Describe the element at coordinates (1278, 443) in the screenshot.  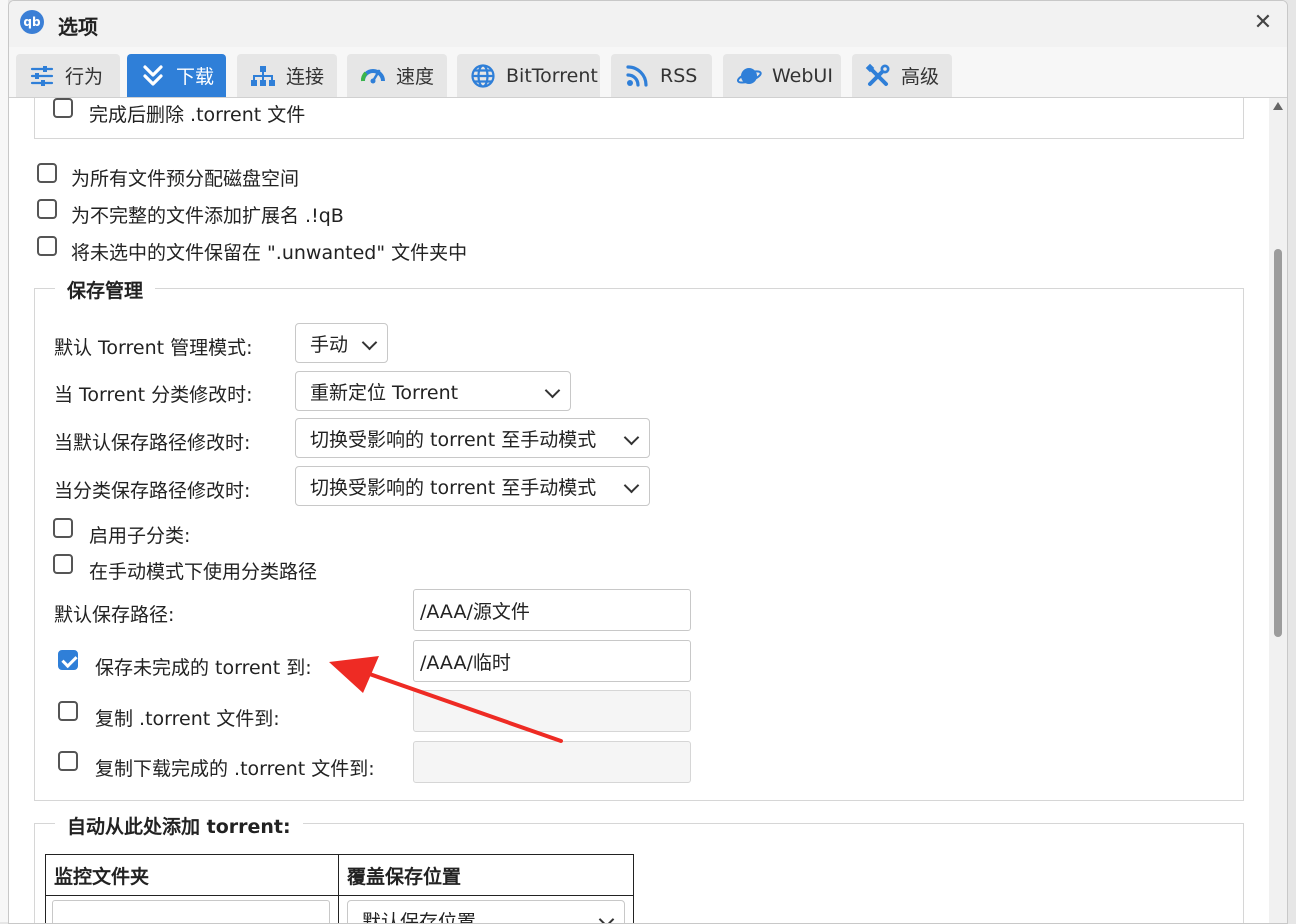
I see `scroll-thumb` at that location.